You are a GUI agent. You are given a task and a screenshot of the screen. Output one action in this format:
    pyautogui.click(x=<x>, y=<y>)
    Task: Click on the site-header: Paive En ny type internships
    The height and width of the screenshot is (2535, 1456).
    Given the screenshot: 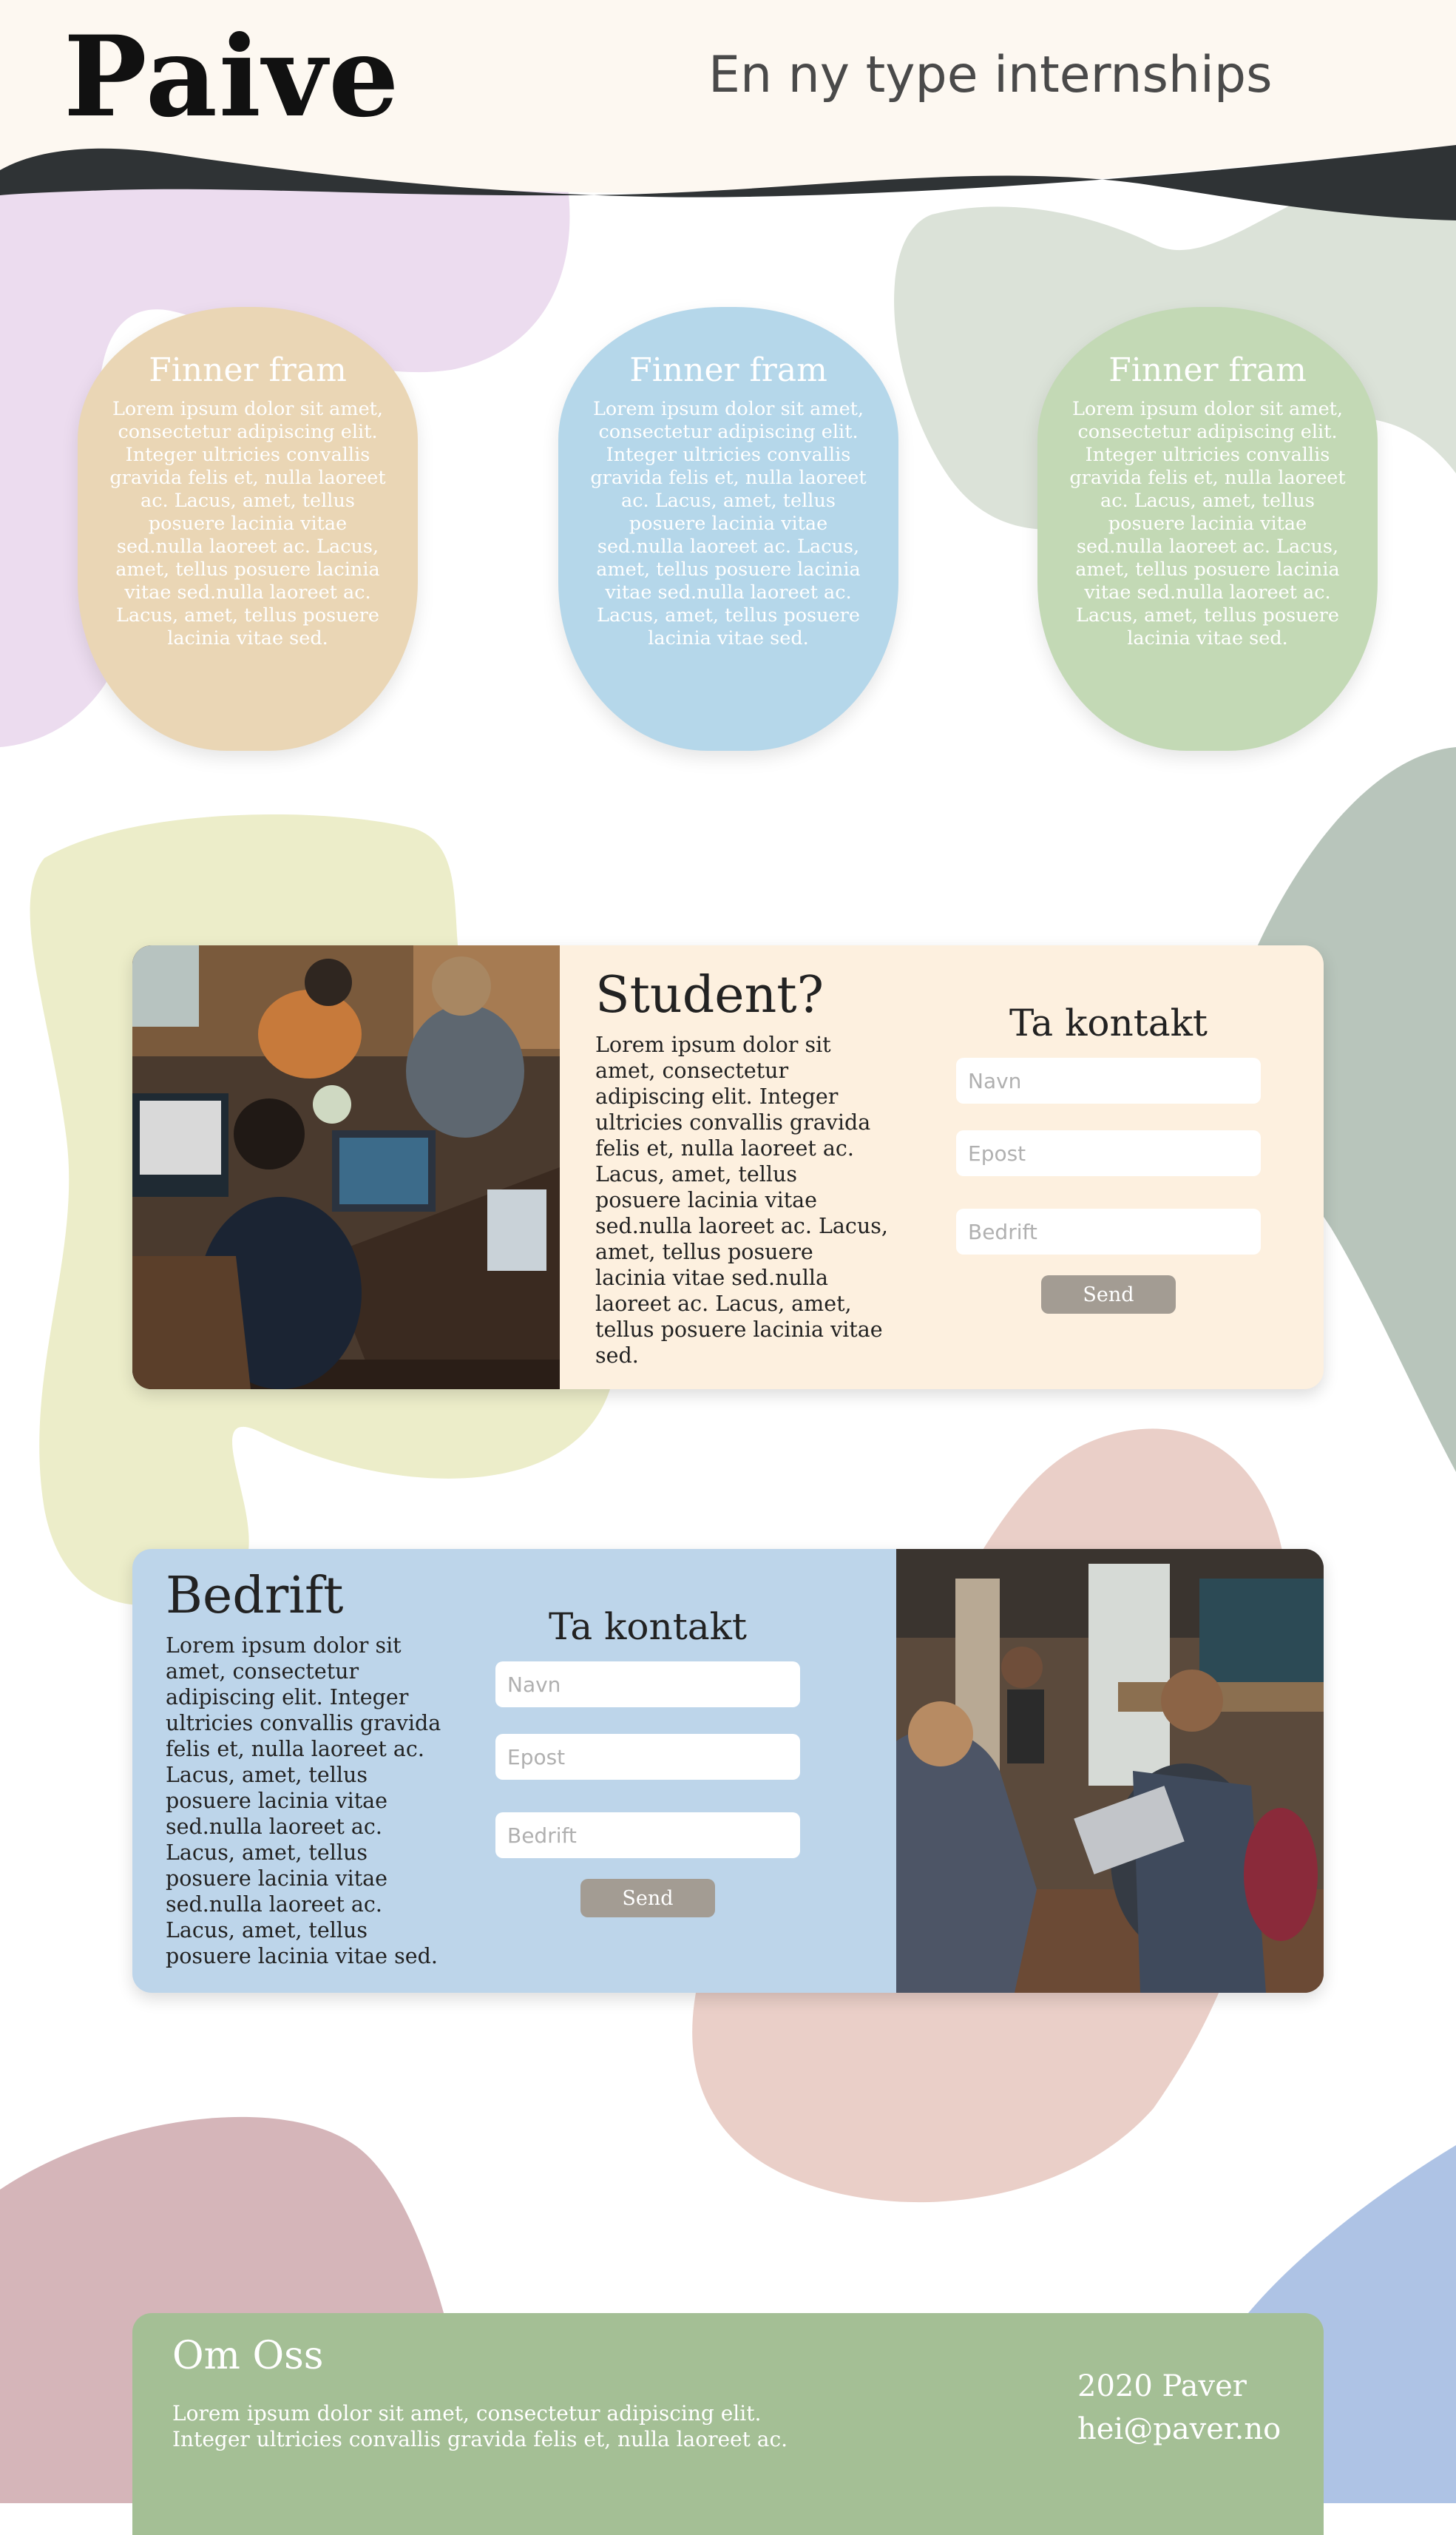 What is the action you would take?
    pyautogui.click(x=728, y=111)
    